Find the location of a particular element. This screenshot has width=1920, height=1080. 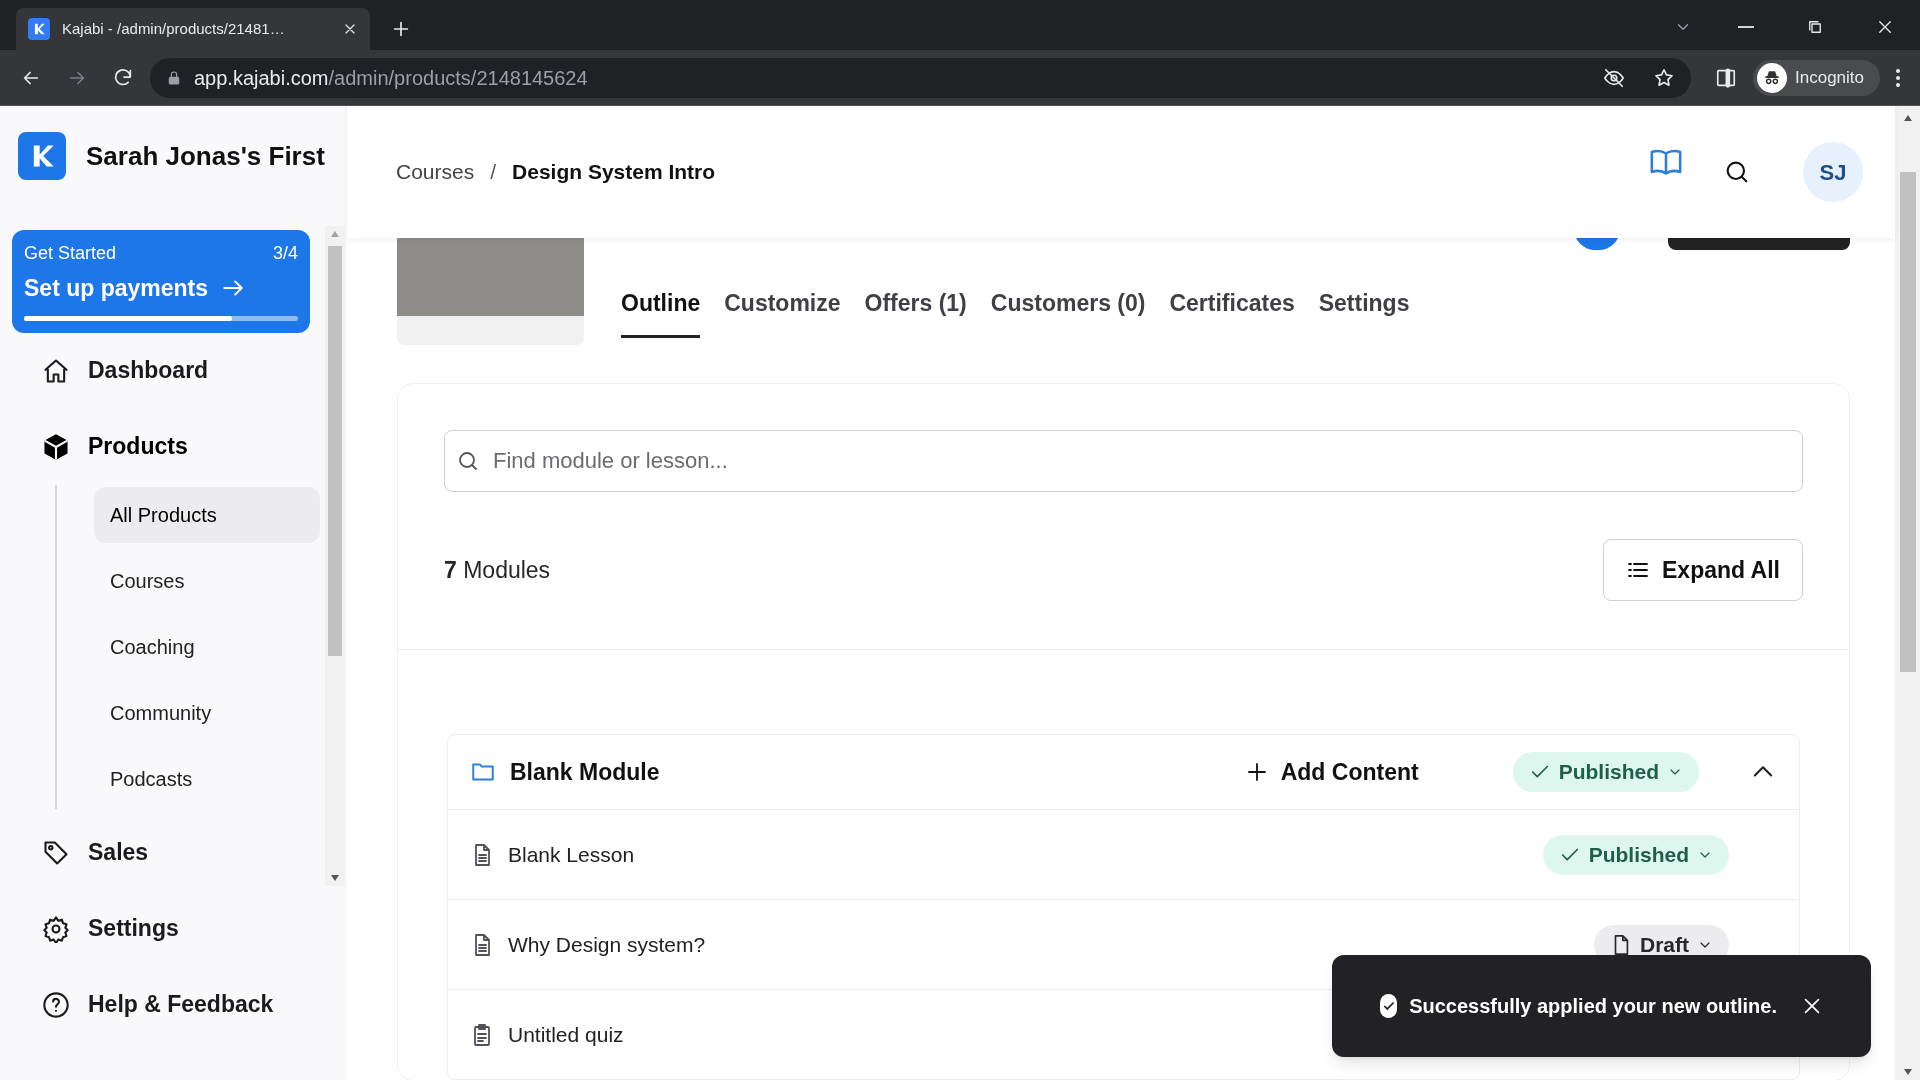

setup-payments-text: Set up payments is located at coordinates (116, 288).